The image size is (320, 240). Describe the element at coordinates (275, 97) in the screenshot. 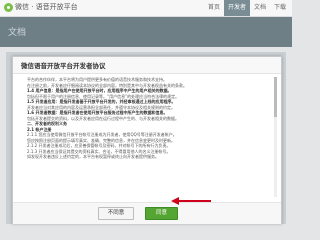

I see `scrollbar-thumb` at that location.